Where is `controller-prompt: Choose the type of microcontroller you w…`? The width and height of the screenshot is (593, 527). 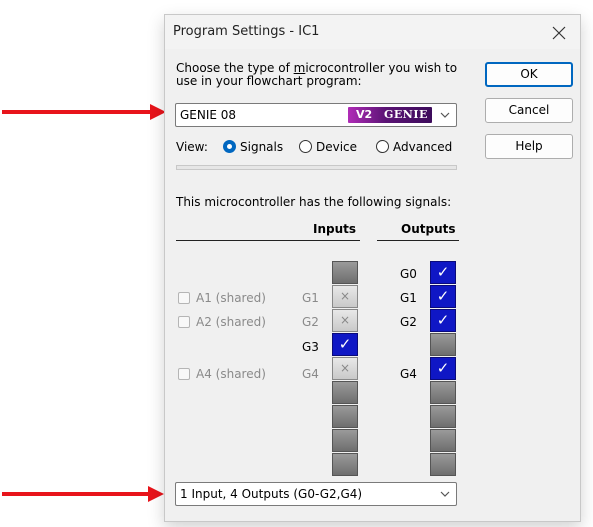 controller-prompt: Choose the type of microcontroller you w… is located at coordinates (317, 74).